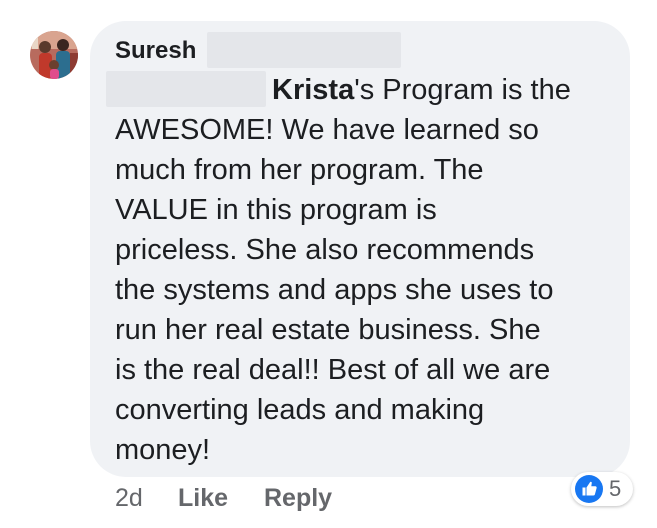 The width and height of the screenshot is (657, 528). What do you see at coordinates (328, 330) in the screenshot?
I see `comment-line: run her real estate business. She` at bounding box center [328, 330].